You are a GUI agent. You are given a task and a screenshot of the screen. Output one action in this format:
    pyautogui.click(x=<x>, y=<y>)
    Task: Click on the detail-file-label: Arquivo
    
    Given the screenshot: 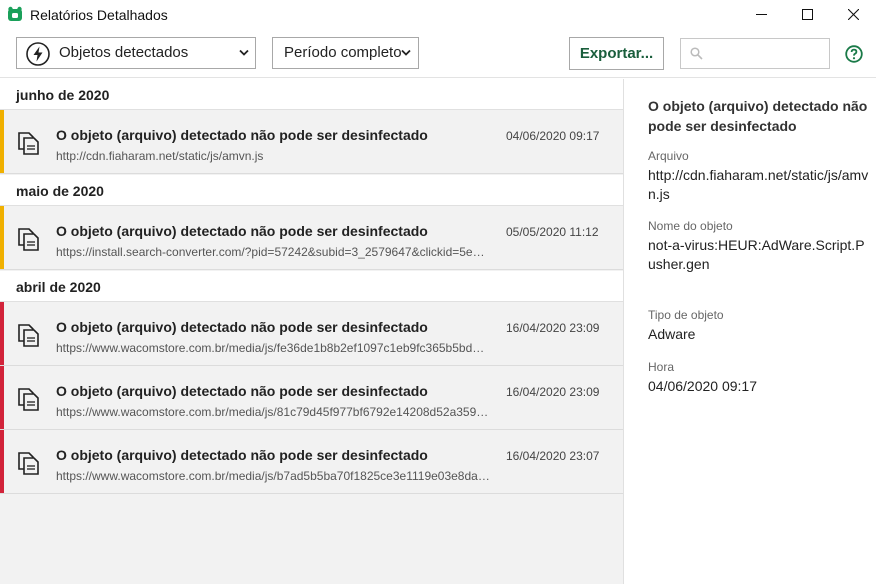 What is the action you would take?
    pyautogui.click(x=668, y=156)
    